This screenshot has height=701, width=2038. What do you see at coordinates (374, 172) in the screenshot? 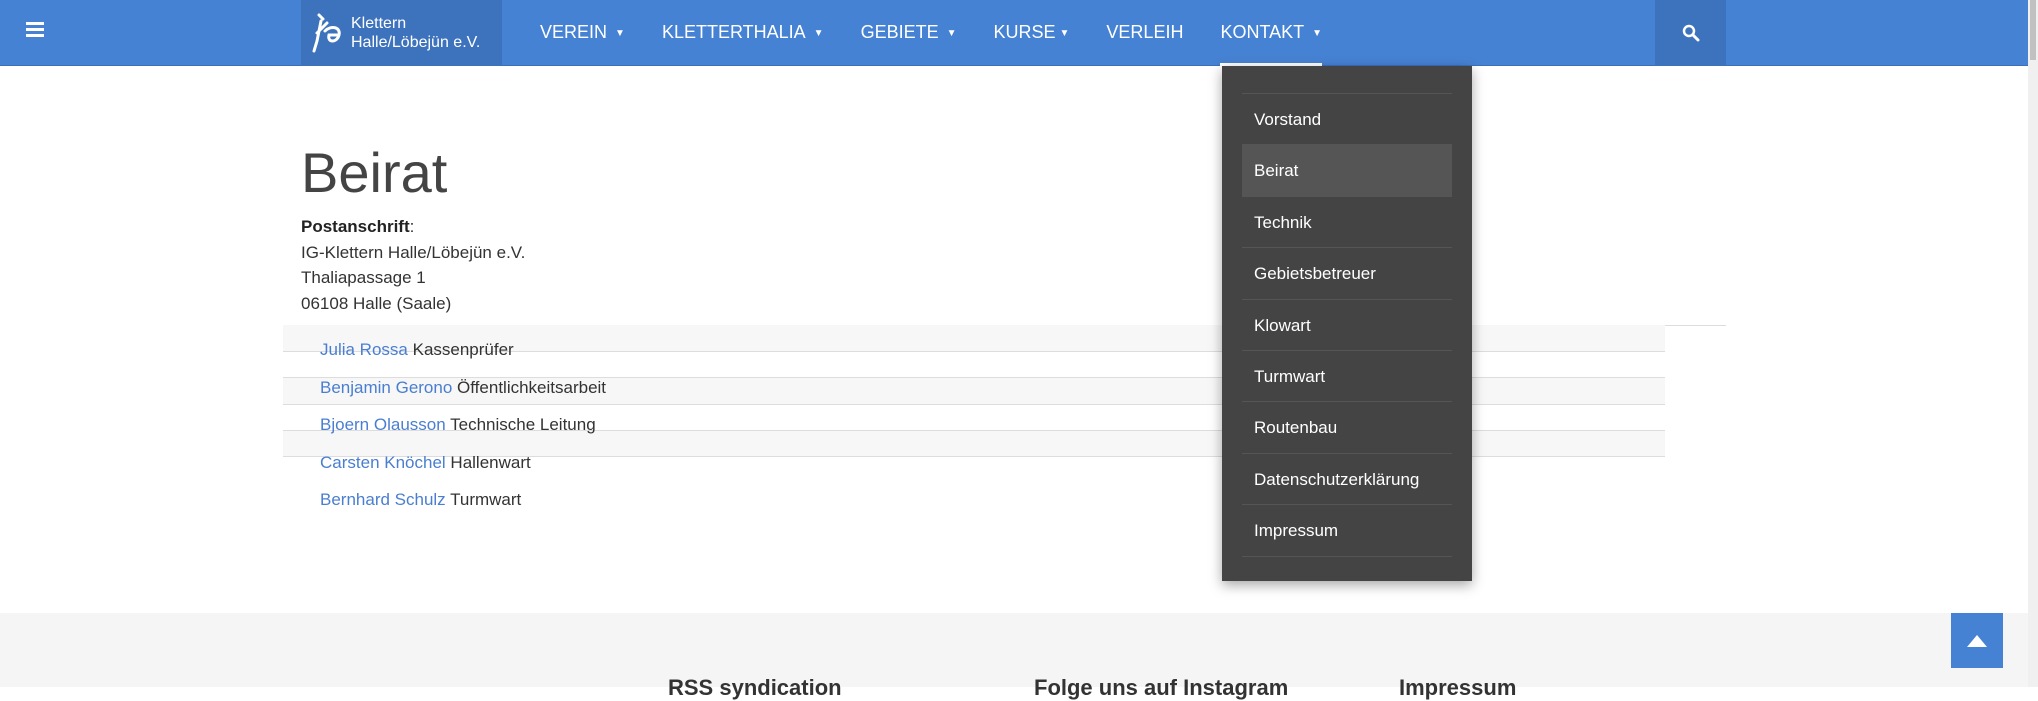
I see `page-title: Beirat` at bounding box center [374, 172].